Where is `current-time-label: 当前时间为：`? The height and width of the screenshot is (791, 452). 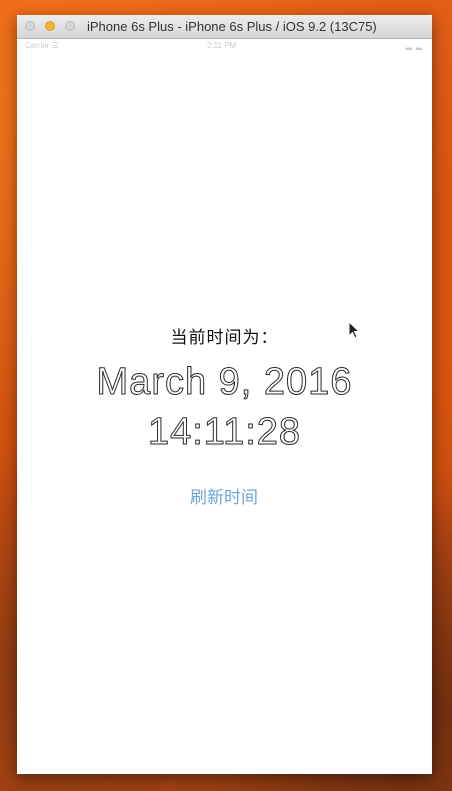 current-time-label: 当前时间为： is located at coordinates (224, 337).